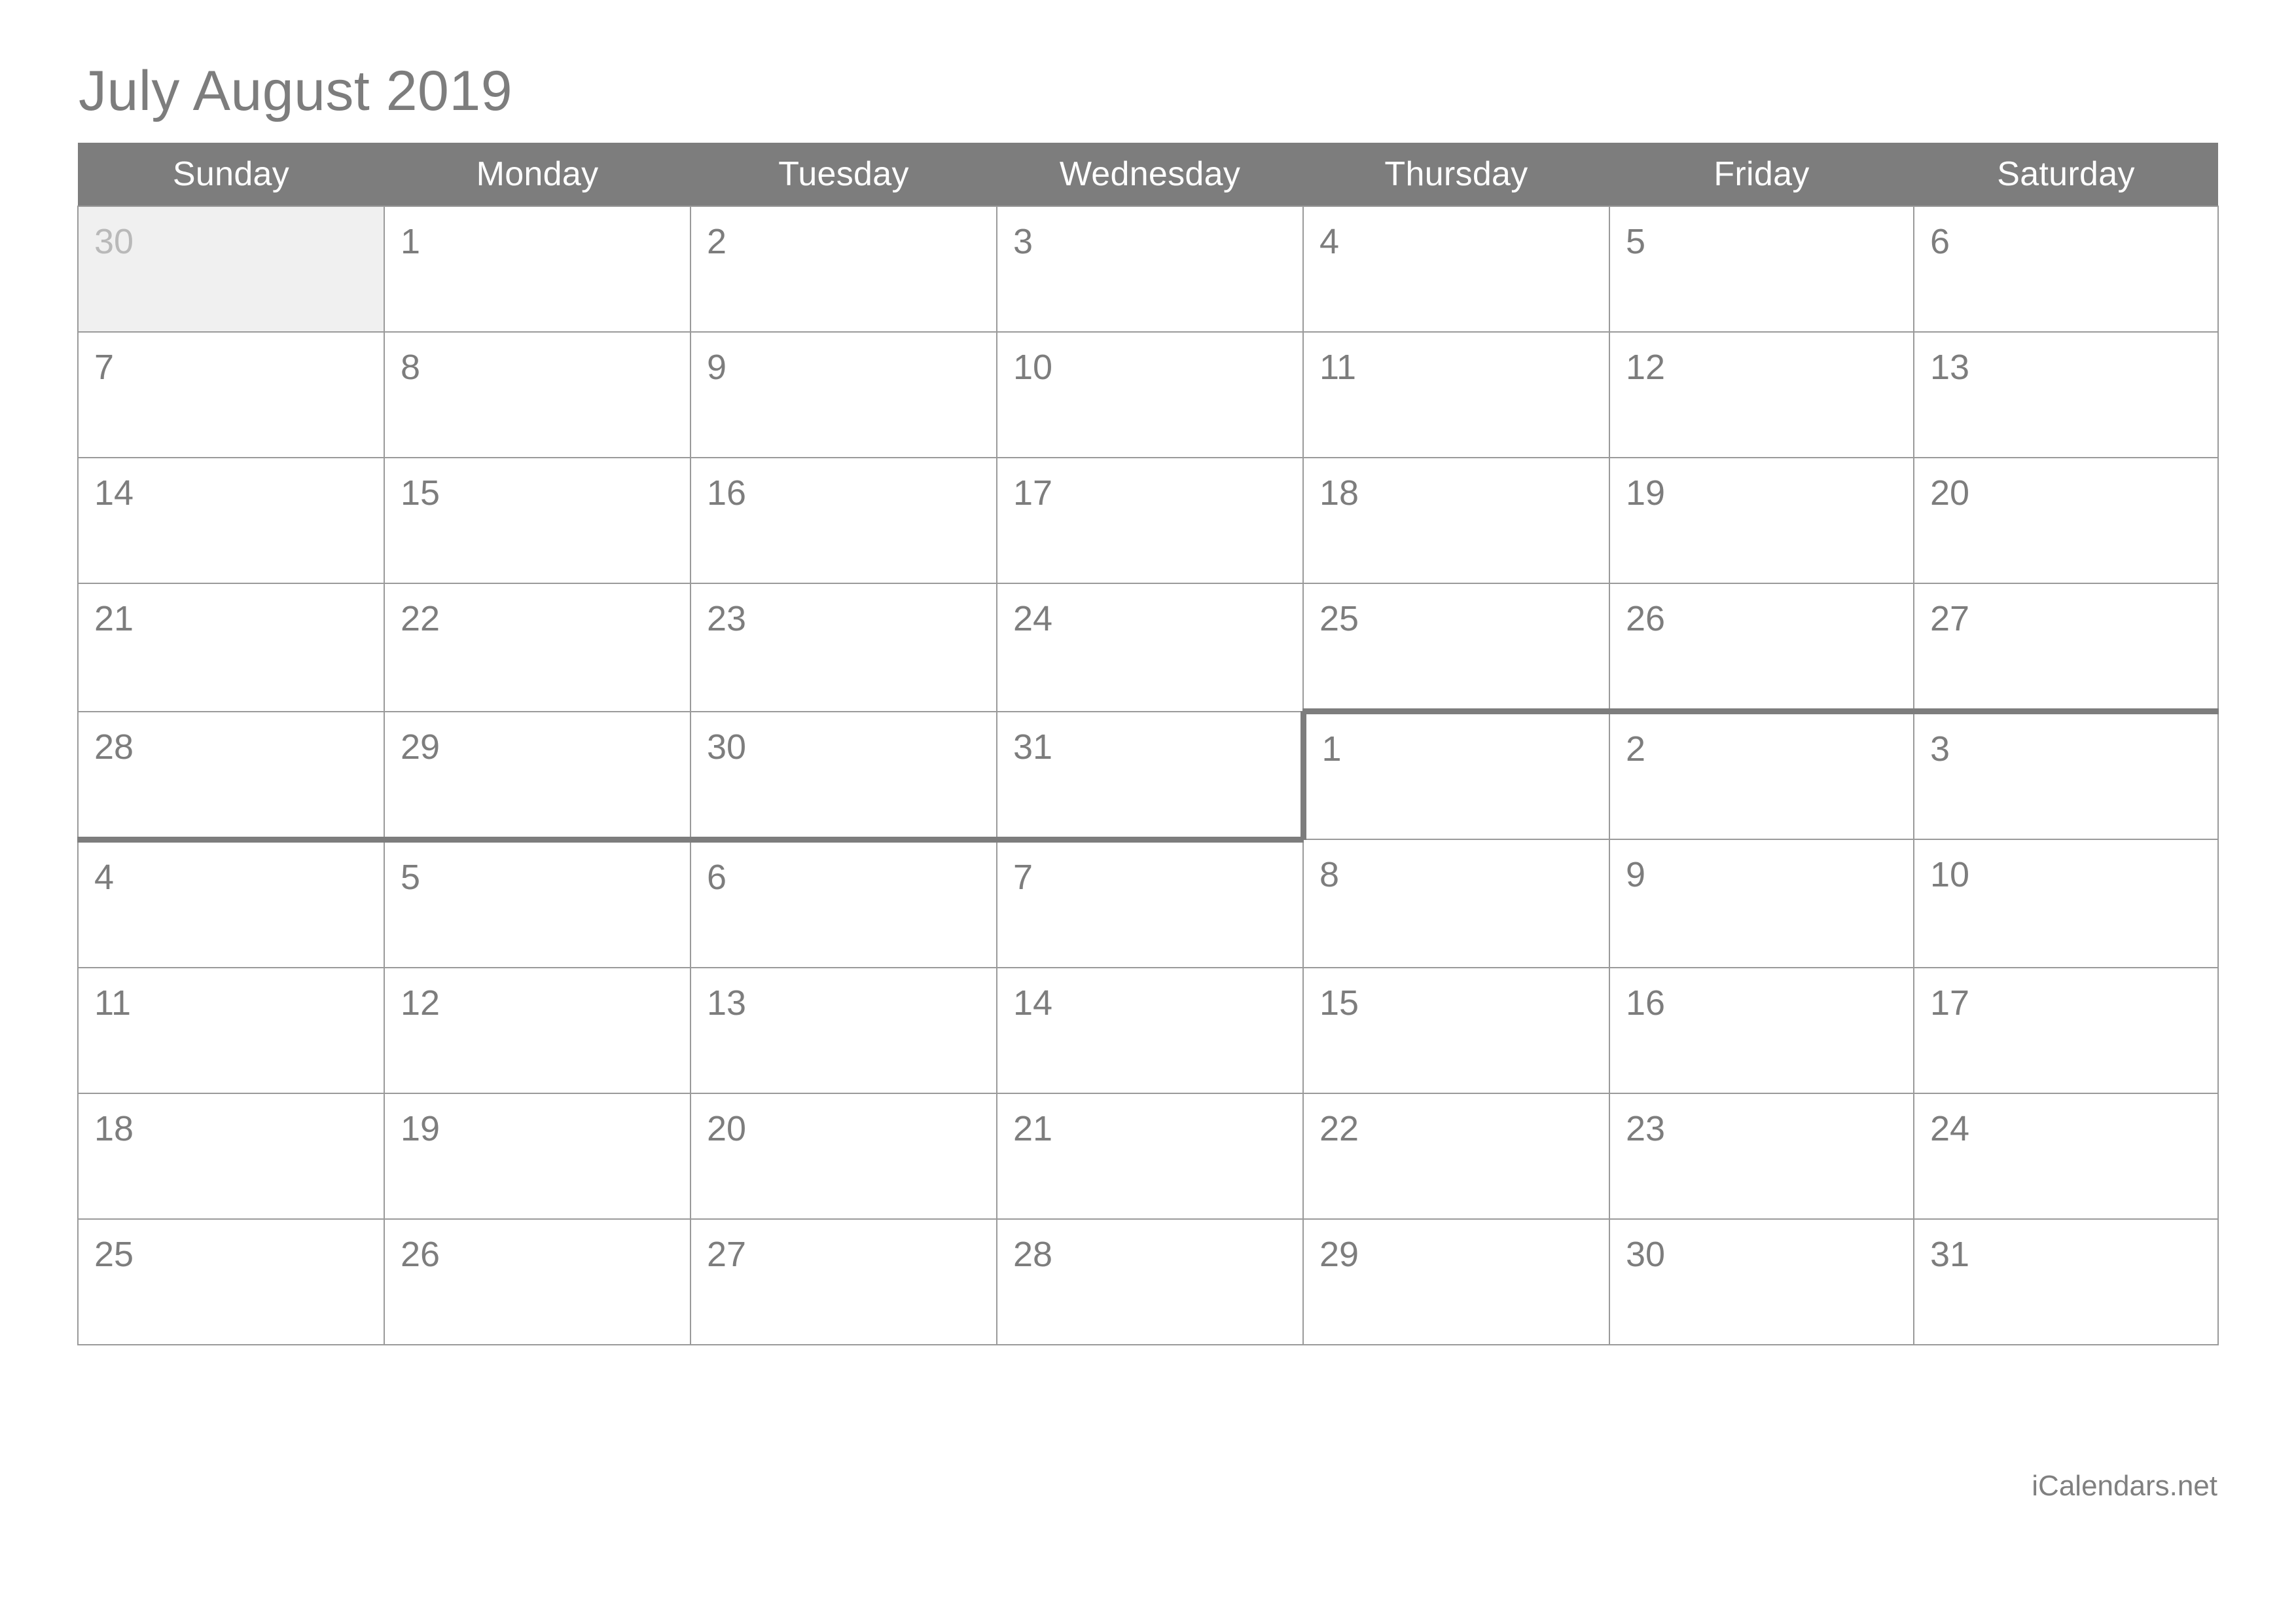 The height and width of the screenshot is (1623, 2296). Describe the element at coordinates (2066, 174) in the screenshot. I see `weekday-header-saturday: Saturday` at that location.